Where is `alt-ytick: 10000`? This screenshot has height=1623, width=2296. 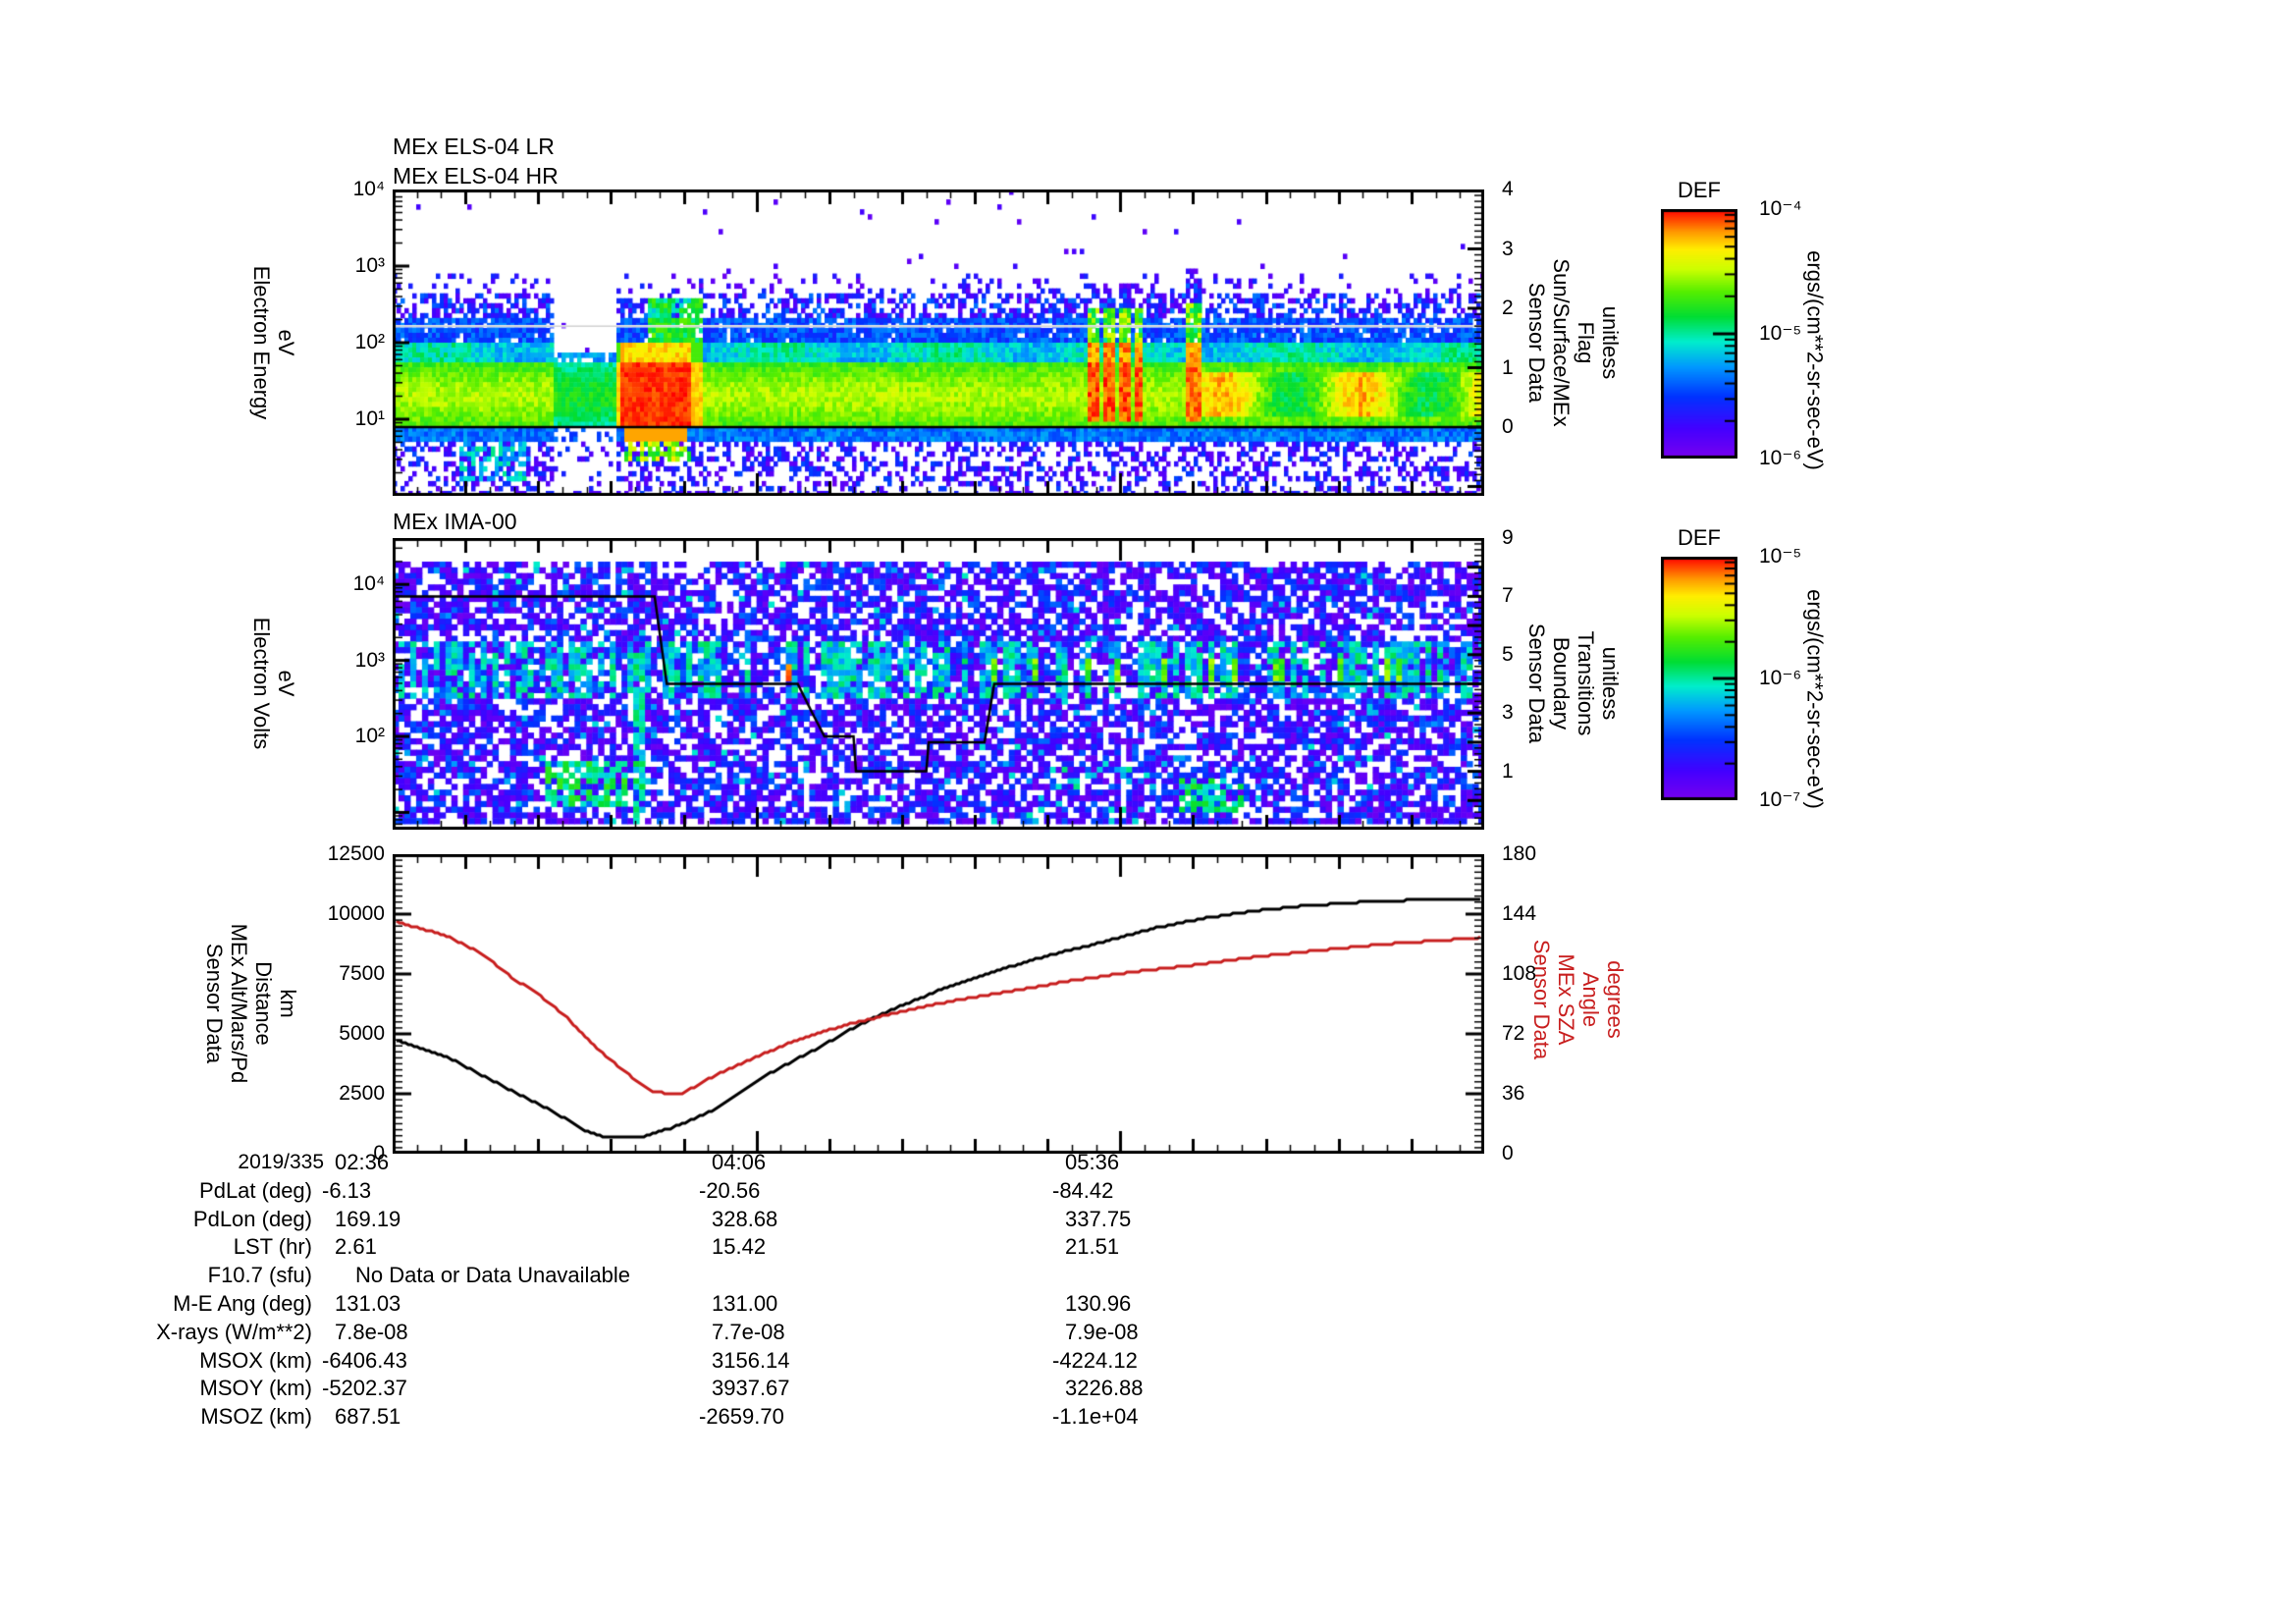
alt-ytick: 10000 is located at coordinates (356, 913).